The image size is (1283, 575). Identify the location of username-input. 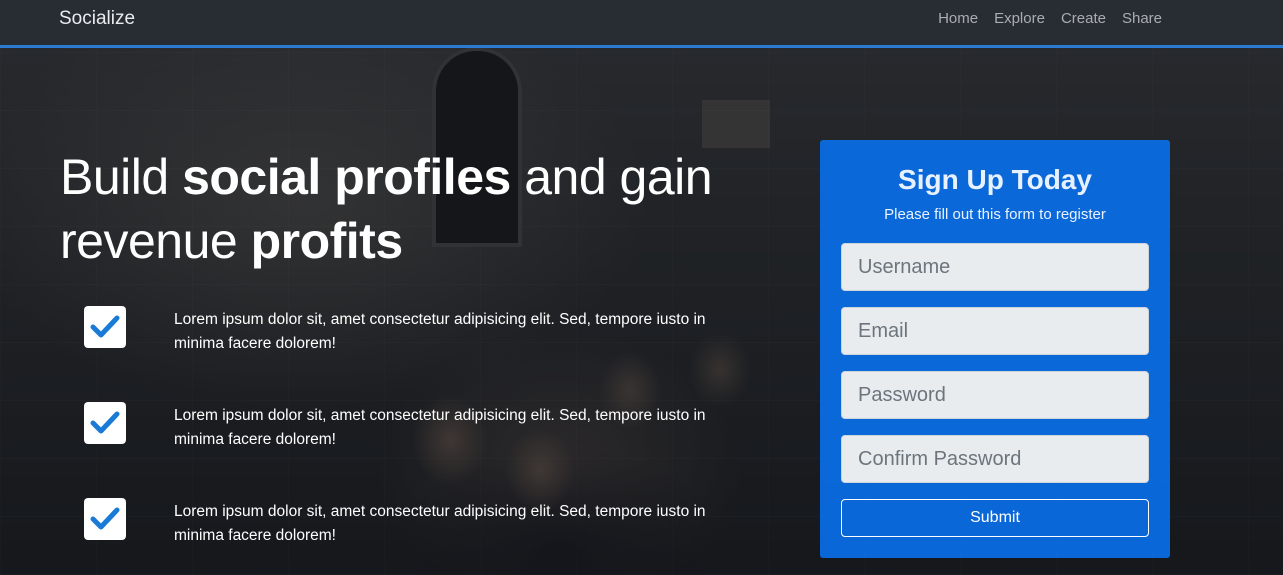
(995, 267).